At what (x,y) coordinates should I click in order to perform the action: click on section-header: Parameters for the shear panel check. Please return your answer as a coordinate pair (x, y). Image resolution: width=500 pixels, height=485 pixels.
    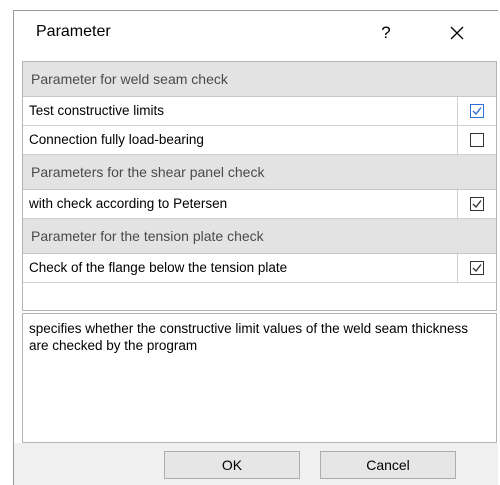
    Looking at the image, I should click on (259, 172).